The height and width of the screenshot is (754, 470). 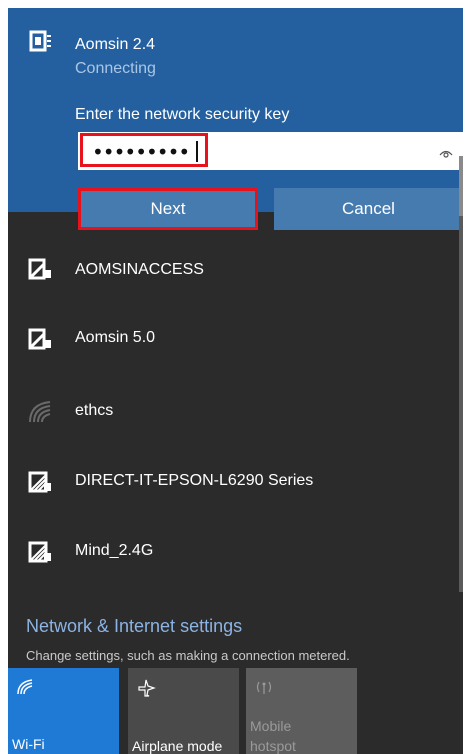 I want to click on network-ssid: AOMSINACCESS, so click(x=139, y=269).